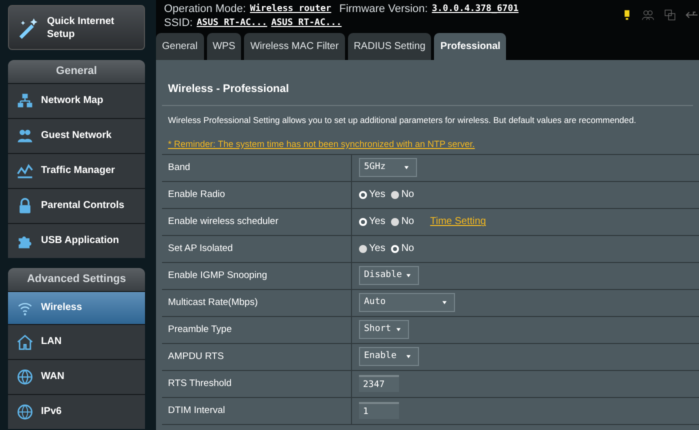 This screenshot has height=430, width=699. What do you see at coordinates (200, 249) in the screenshot?
I see `setting-label: Set AP Isolated` at bounding box center [200, 249].